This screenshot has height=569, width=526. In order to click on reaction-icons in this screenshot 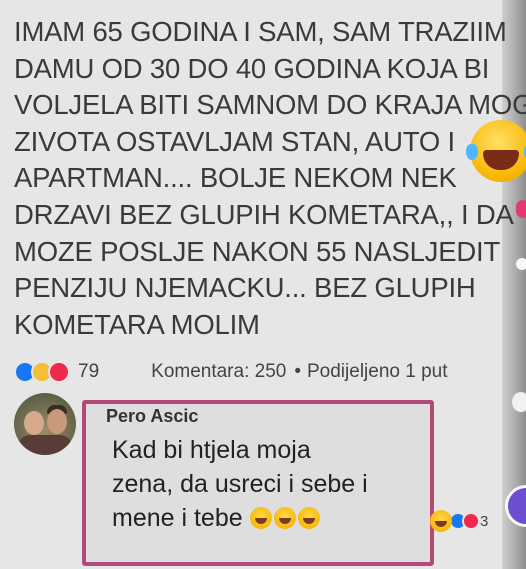, I will do `click(42, 372)`.